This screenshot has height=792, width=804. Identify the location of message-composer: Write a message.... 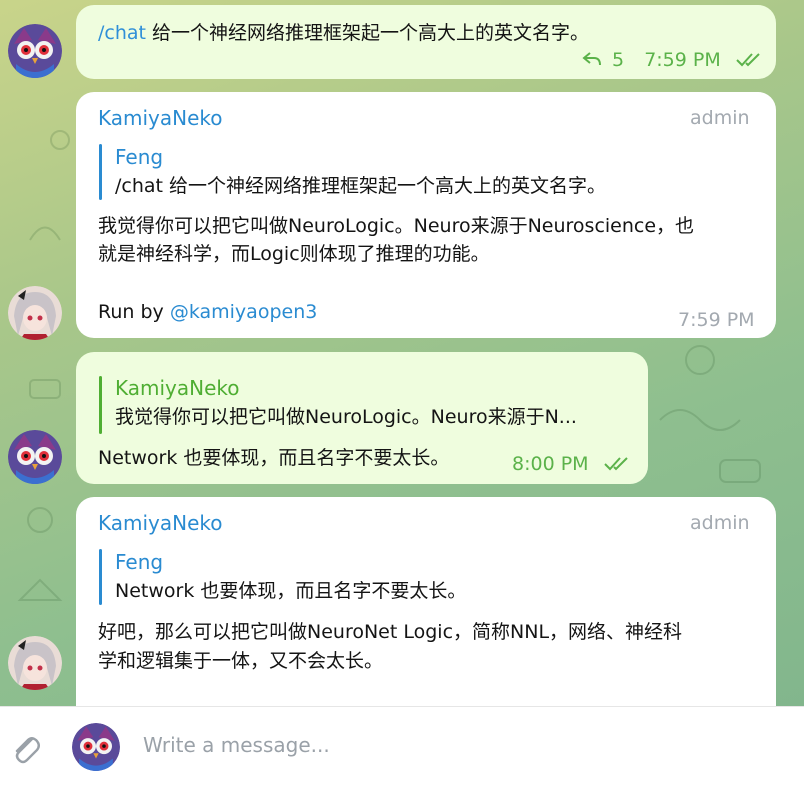
(402, 749).